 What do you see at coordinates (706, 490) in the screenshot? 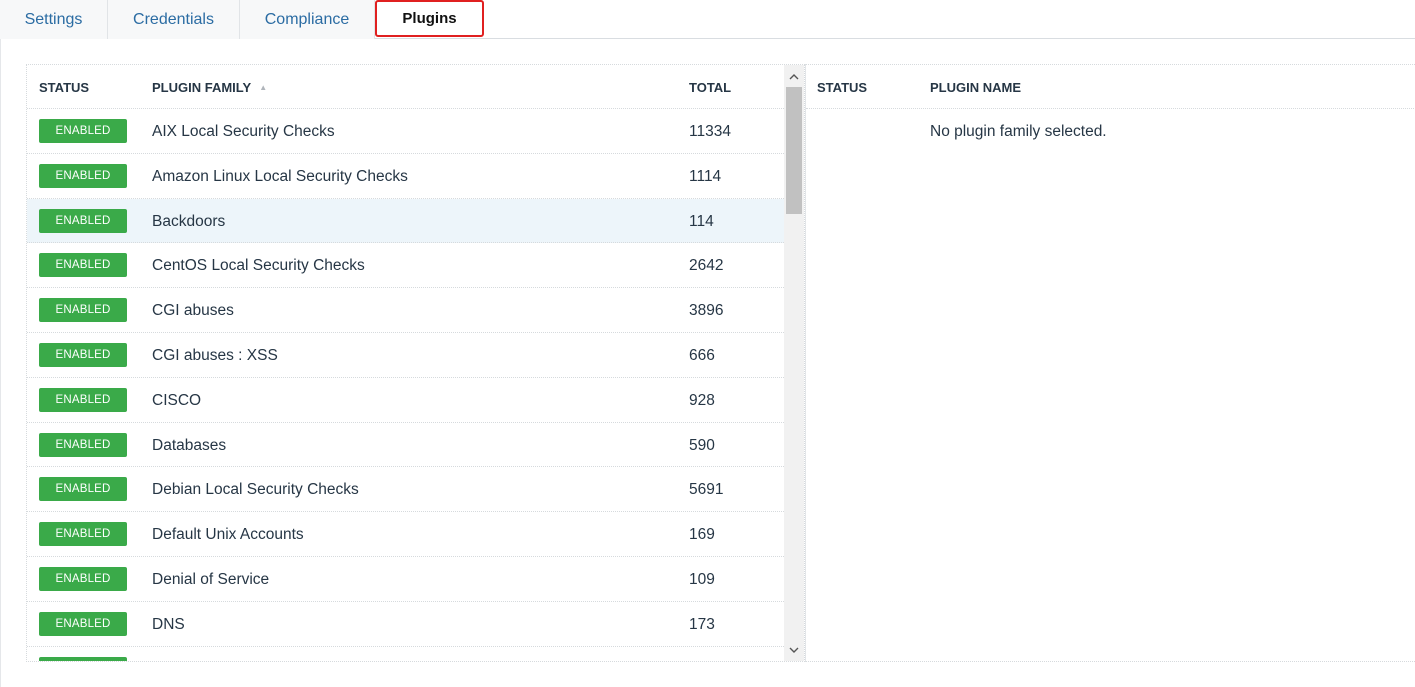
I see `plugin-family-total: 5691` at bounding box center [706, 490].